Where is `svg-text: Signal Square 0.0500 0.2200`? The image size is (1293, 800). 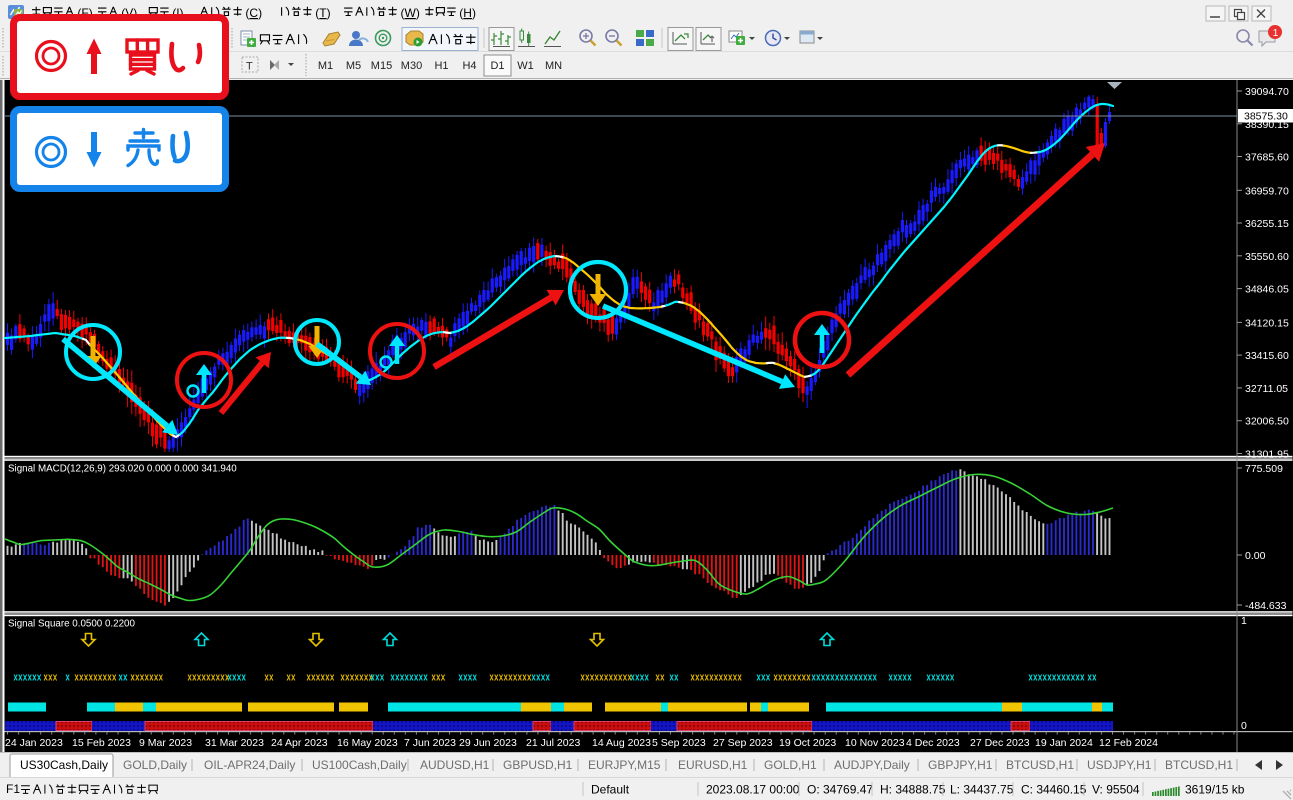 svg-text: Signal Square 0.0500 0.2200 is located at coordinates (71, 624).